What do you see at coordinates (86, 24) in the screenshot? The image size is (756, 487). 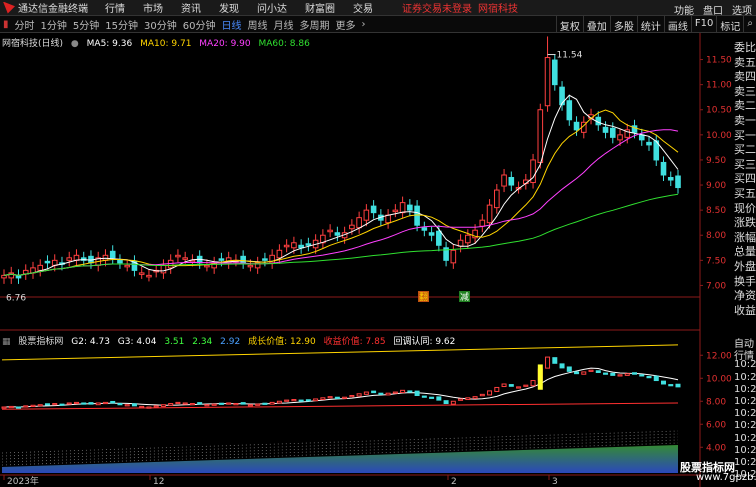 I see `period-tab-5min: 5分钟` at bounding box center [86, 24].